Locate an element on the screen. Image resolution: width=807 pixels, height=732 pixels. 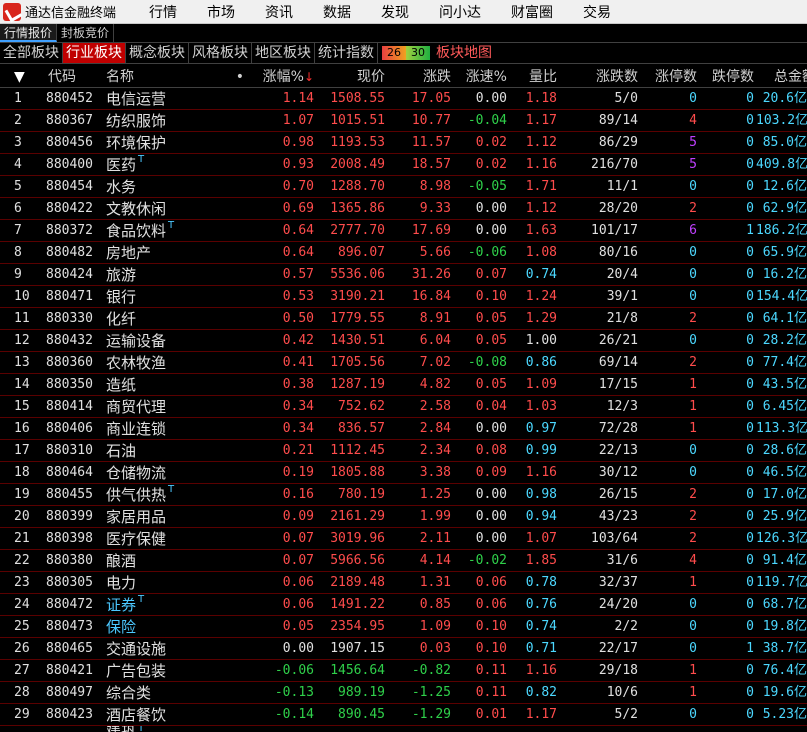
col-limit-down-count: 跌停数 is located at coordinates (727, 76).